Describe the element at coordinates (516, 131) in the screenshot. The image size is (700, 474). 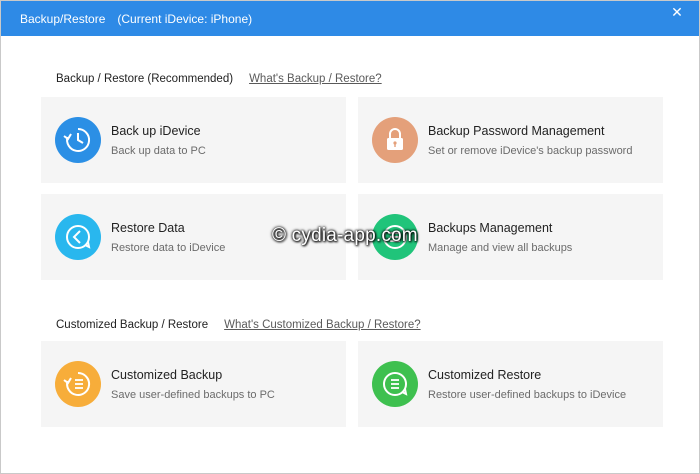
I see `card-title: Backup Password Management` at that location.